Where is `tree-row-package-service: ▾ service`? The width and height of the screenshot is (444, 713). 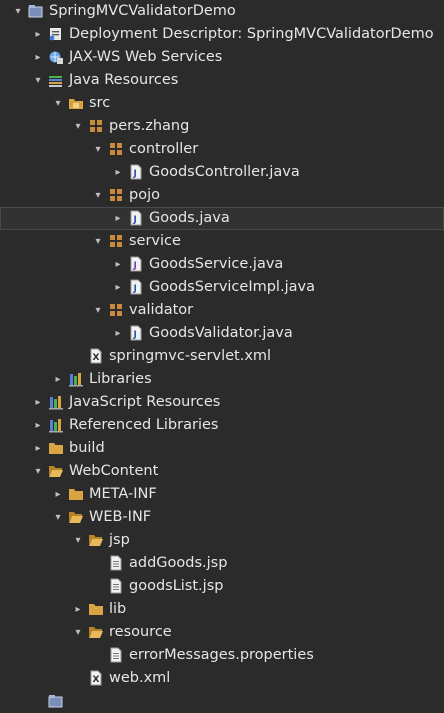 tree-row-package-service: ▾ service is located at coordinates (222, 241).